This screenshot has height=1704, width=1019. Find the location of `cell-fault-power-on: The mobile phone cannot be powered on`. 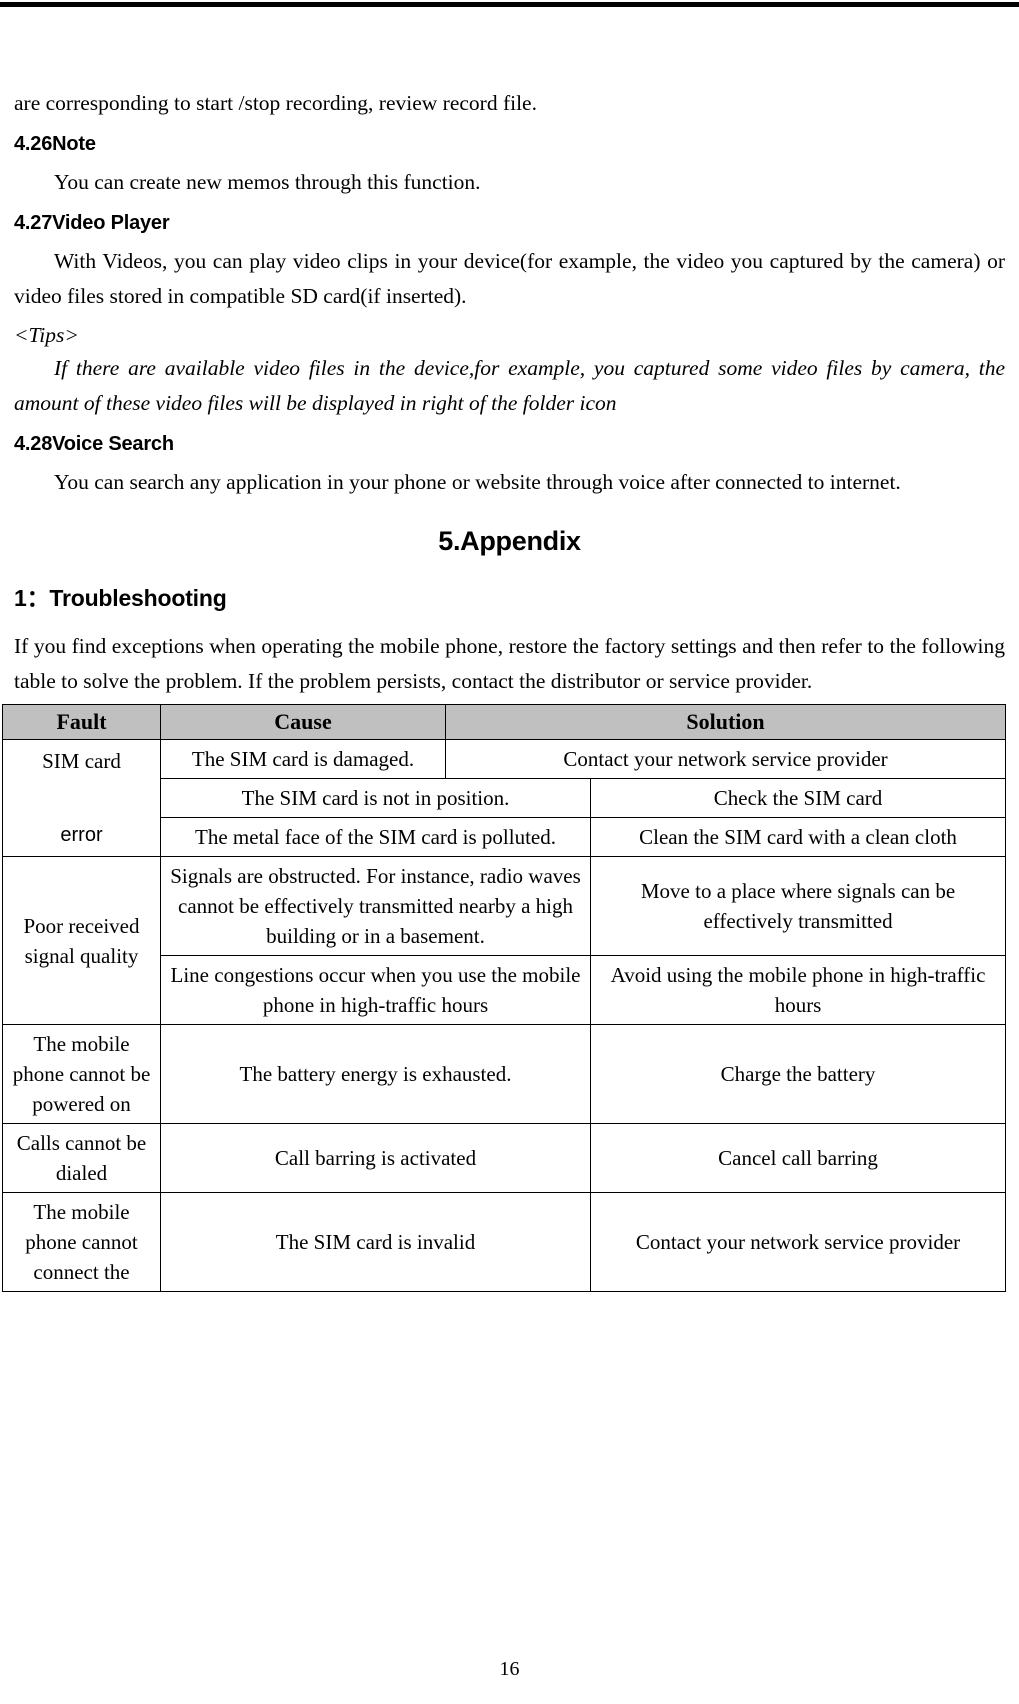

cell-fault-power-on: The mobile phone cannot be powered on is located at coordinates (81, 1074).